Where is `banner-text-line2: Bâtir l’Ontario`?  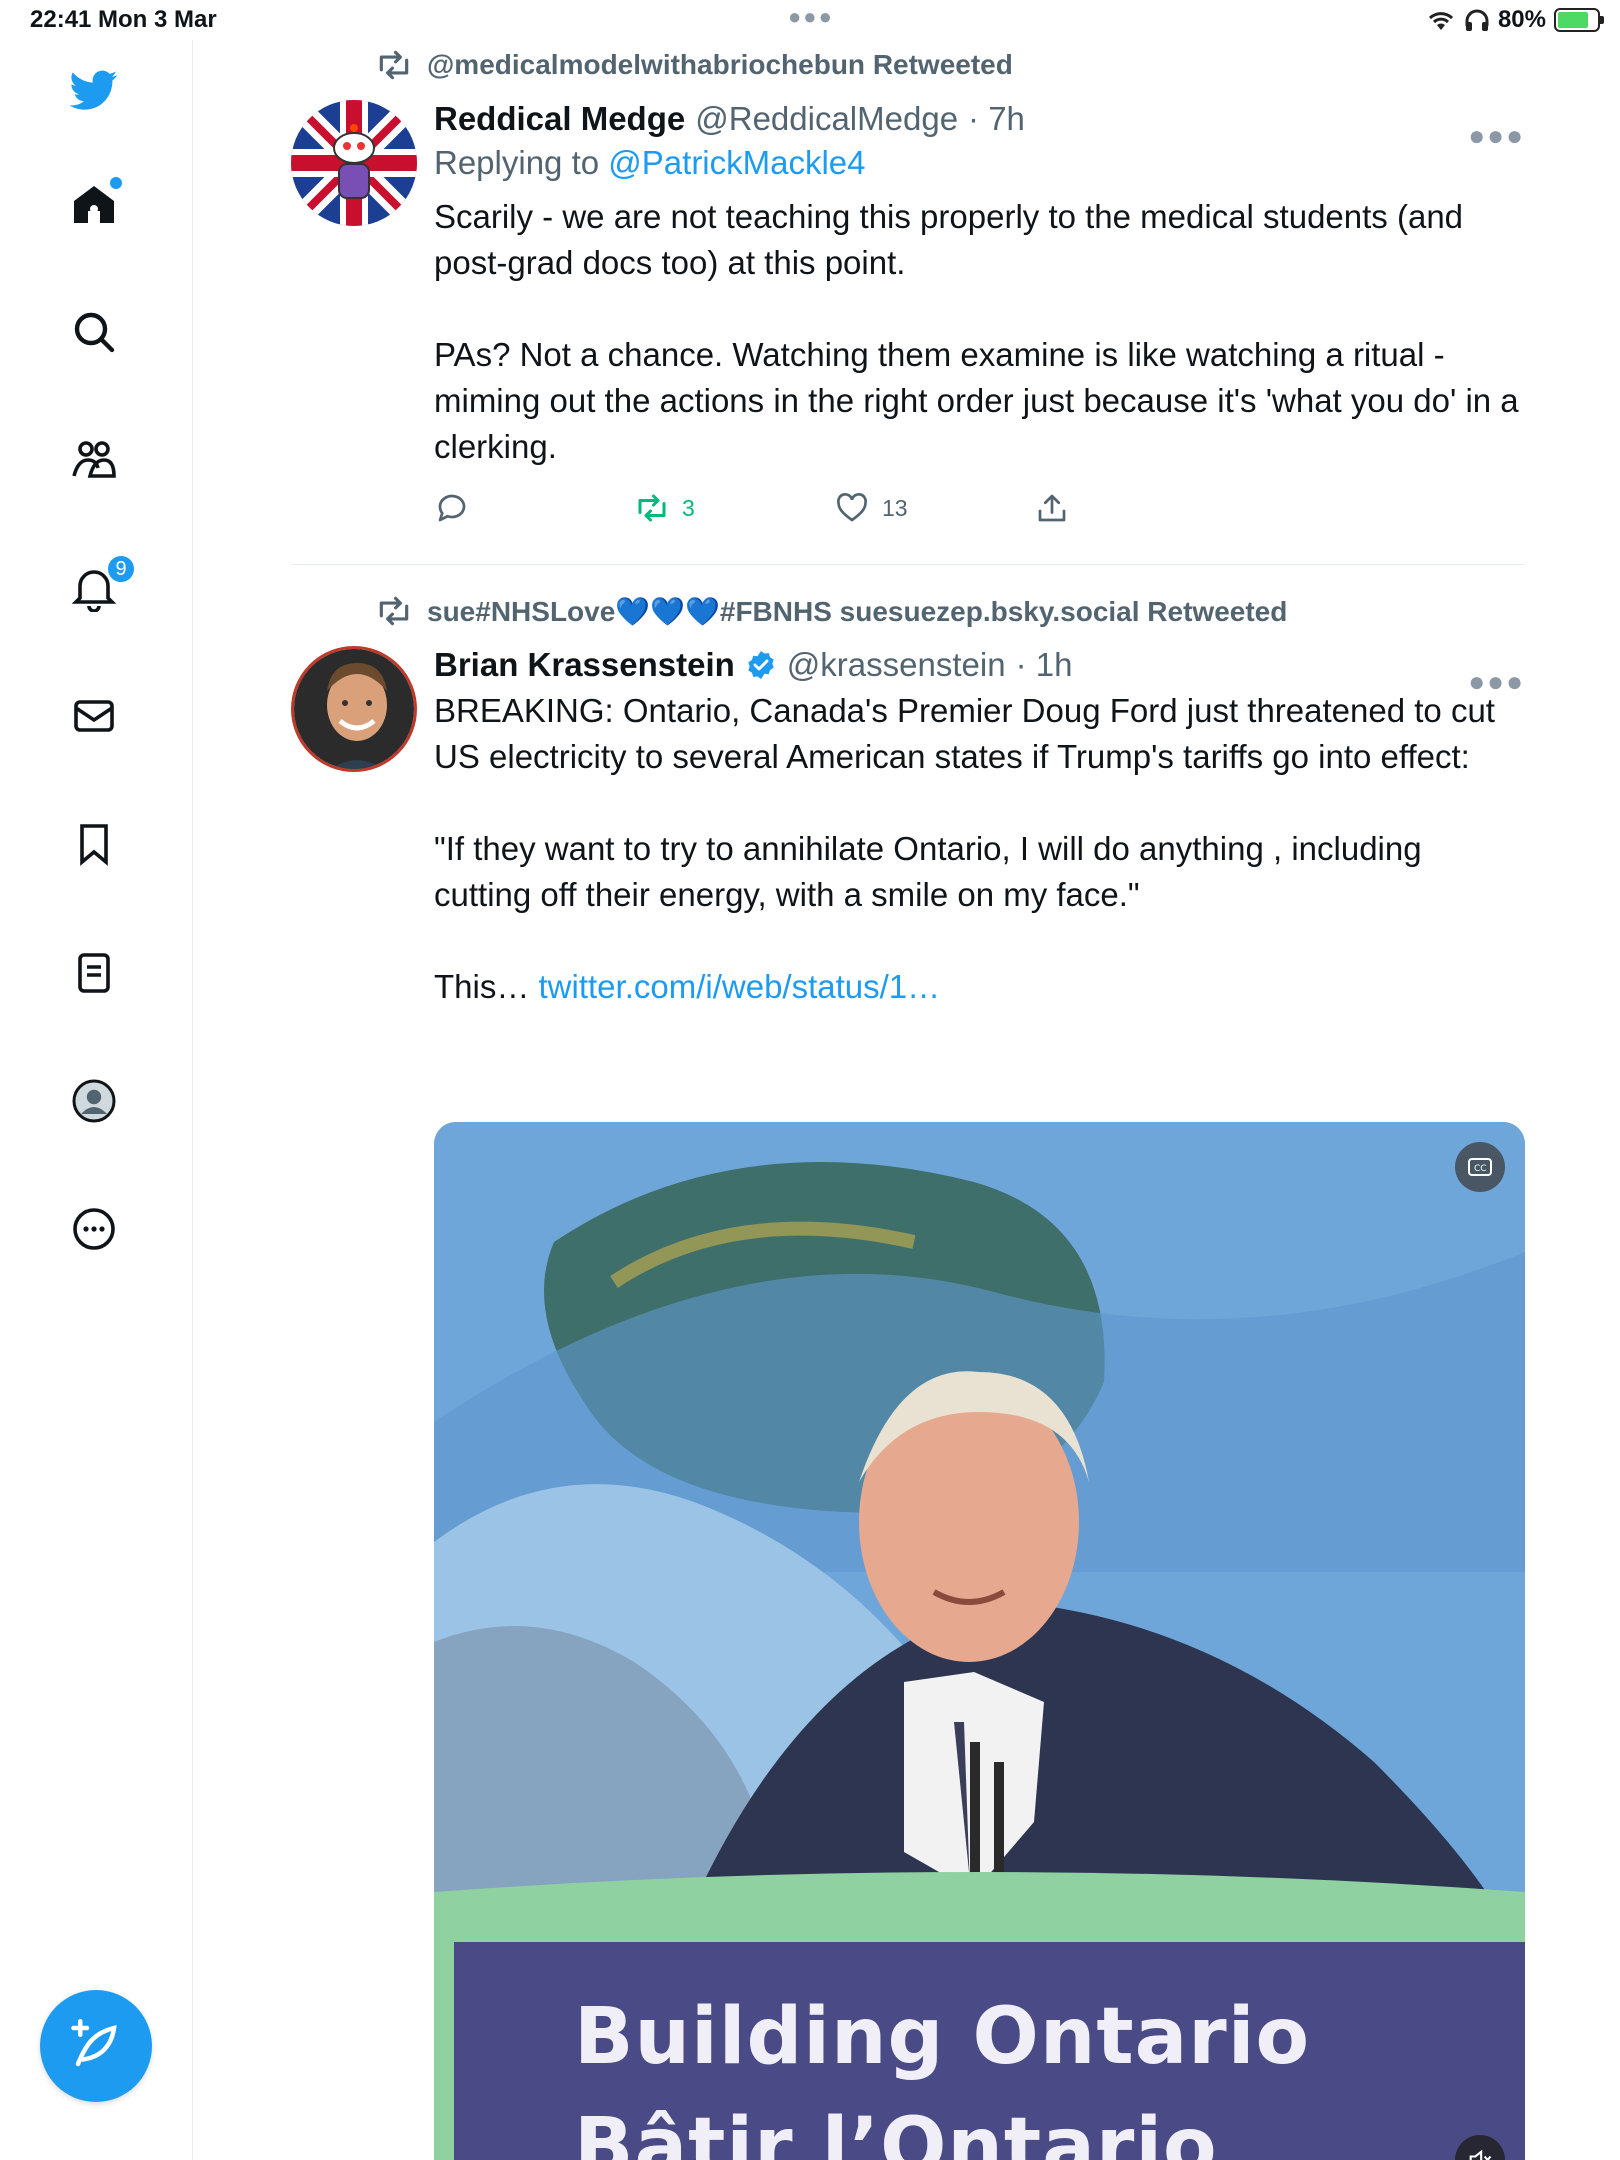 banner-text-line2: Bâtir l’Ontario is located at coordinates (896, 2131).